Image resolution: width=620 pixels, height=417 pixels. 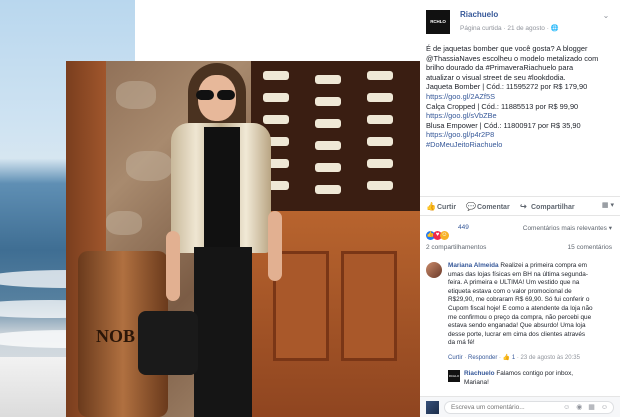 What do you see at coordinates (447, 207) in the screenshot?
I see `like-label: Curtir` at bounding box center [447, 207].